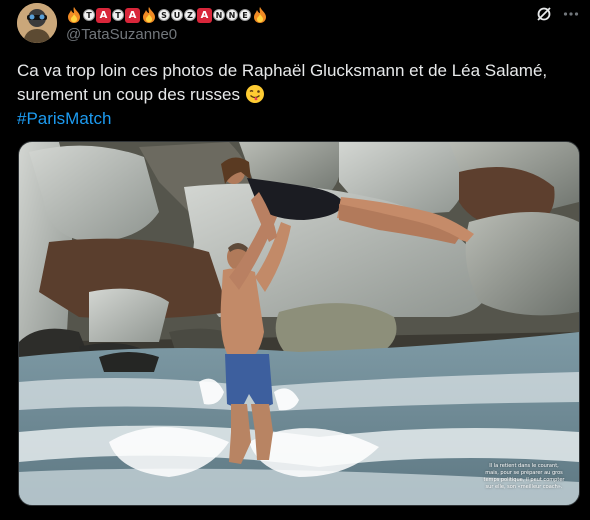 The width and height of the screenshot is (590, 520). I want to click on avatar-icon, so click(37, 23).